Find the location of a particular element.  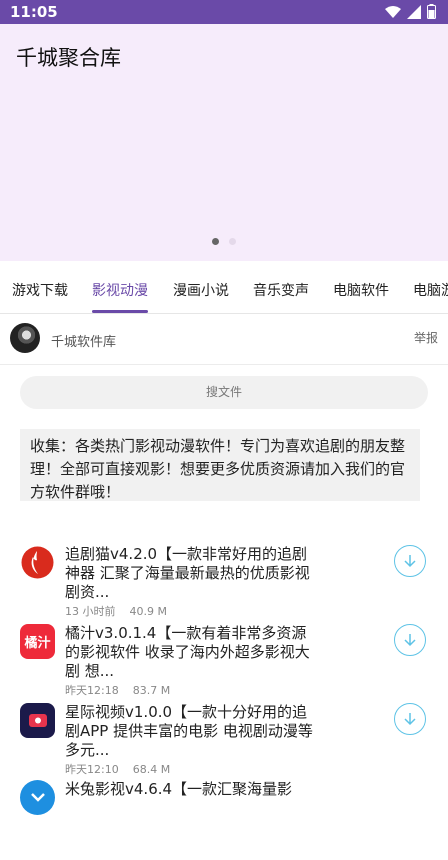

tab-pc-games: 电脑游 is located at coordinates (430, 287).